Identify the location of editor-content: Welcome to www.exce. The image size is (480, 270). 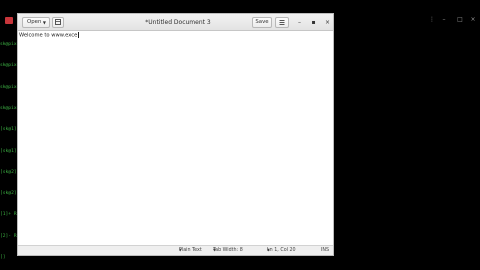
(49, 35).